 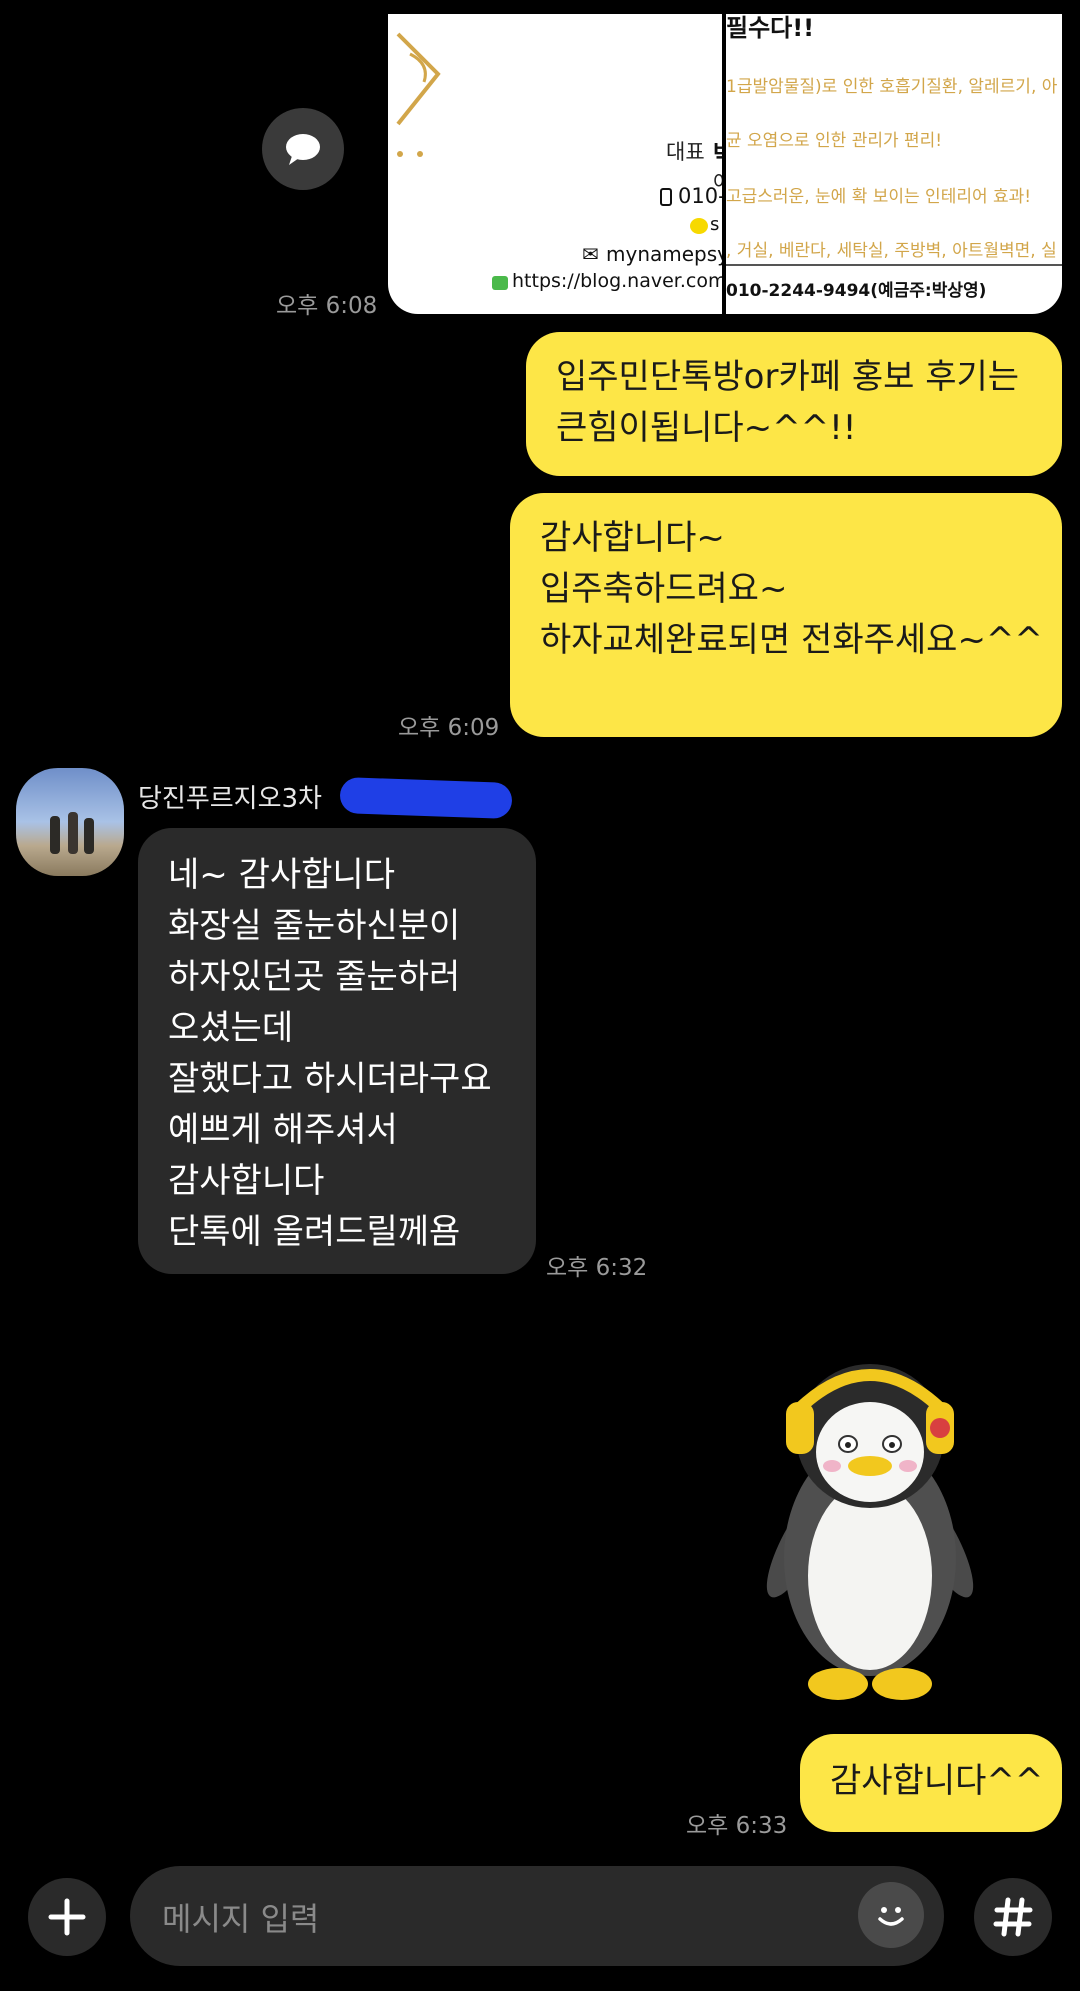 I want to click on card-blog-url: https://blog.naver.com/m, so click(x=617, y=281).